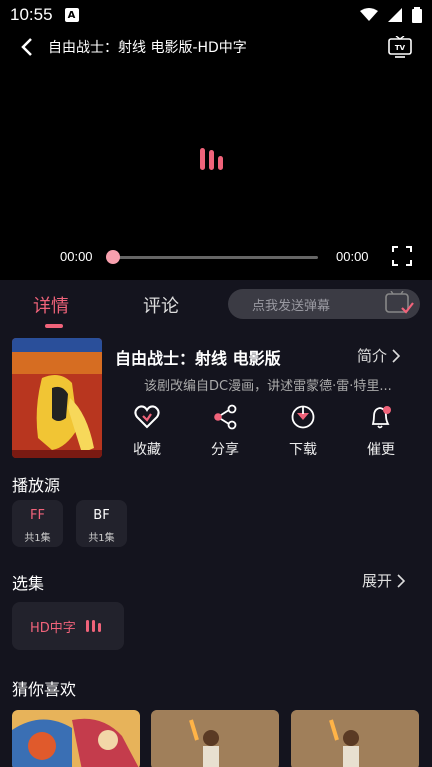 The image size is (432, 767). What do you see at coordinates (147, 417) in the screenshot?
I see `heart-icon` at bounding box center [147, 417].